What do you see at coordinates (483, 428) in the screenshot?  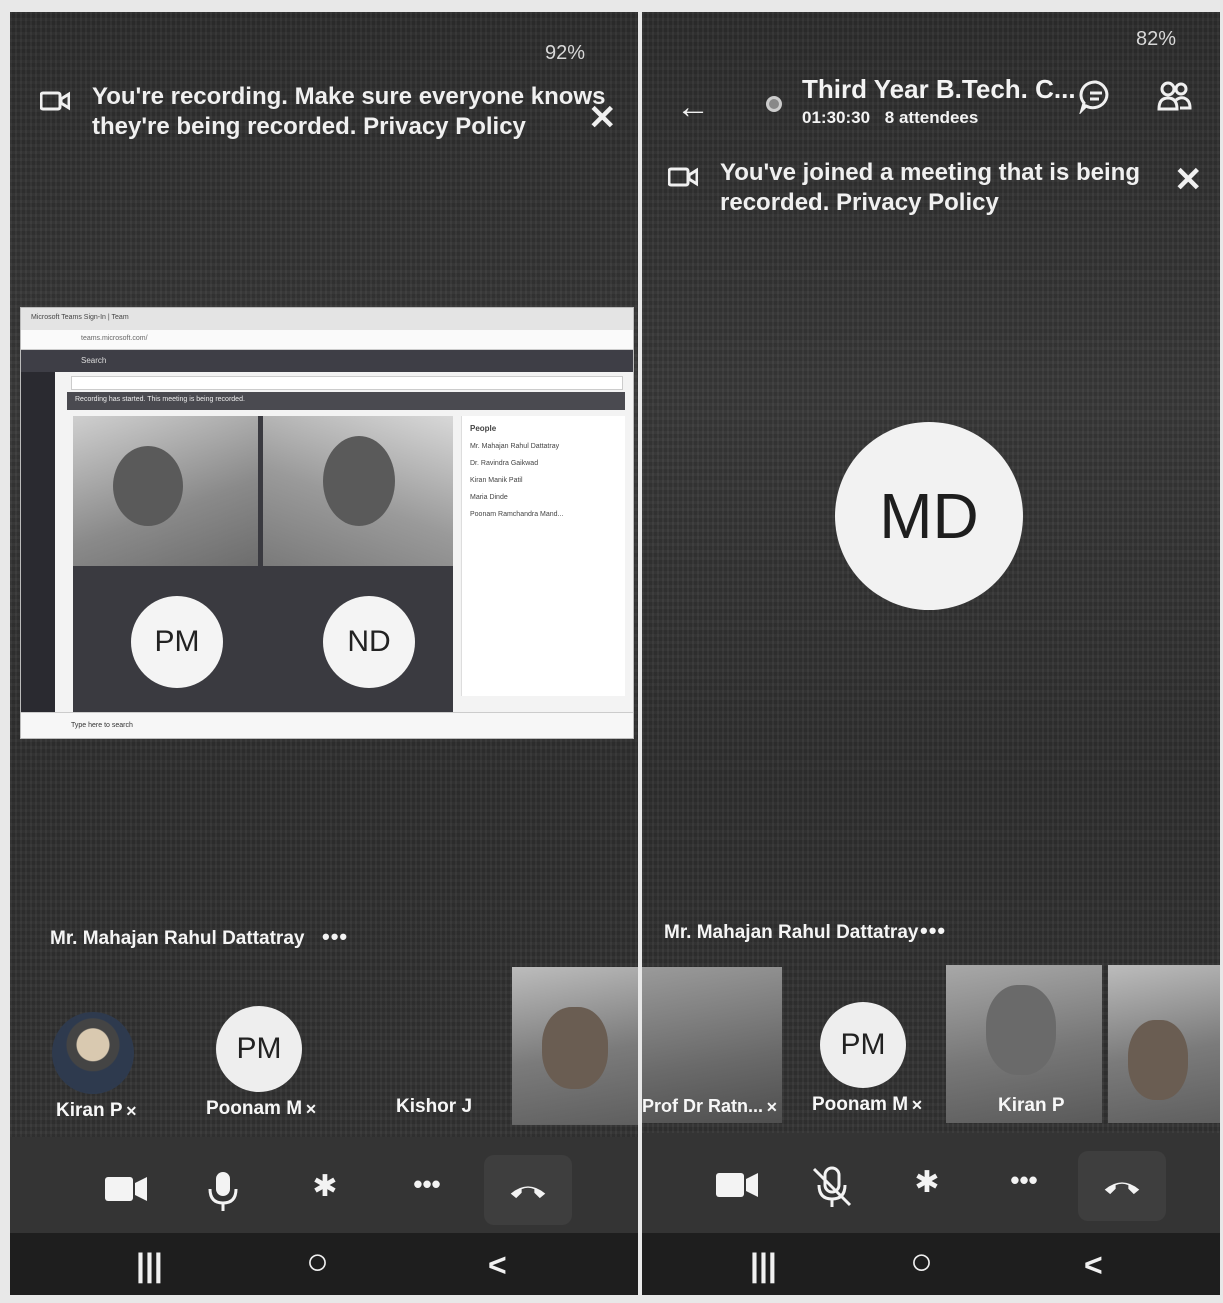 I see `people-panel-title: People` at bounding box center [483, 428].